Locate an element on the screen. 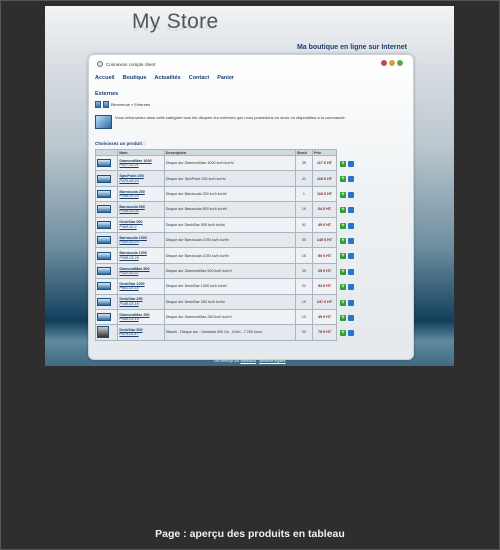  product-ref: P498-03-19 is located at coordinates (140, 319).